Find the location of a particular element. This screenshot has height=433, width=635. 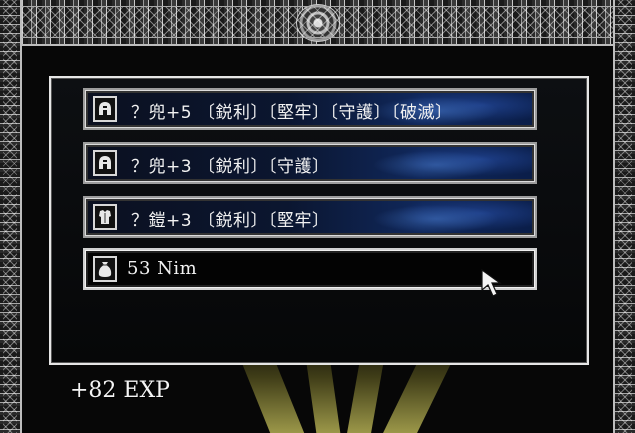

ornate-frame-top is located at coordinates (317, 23).